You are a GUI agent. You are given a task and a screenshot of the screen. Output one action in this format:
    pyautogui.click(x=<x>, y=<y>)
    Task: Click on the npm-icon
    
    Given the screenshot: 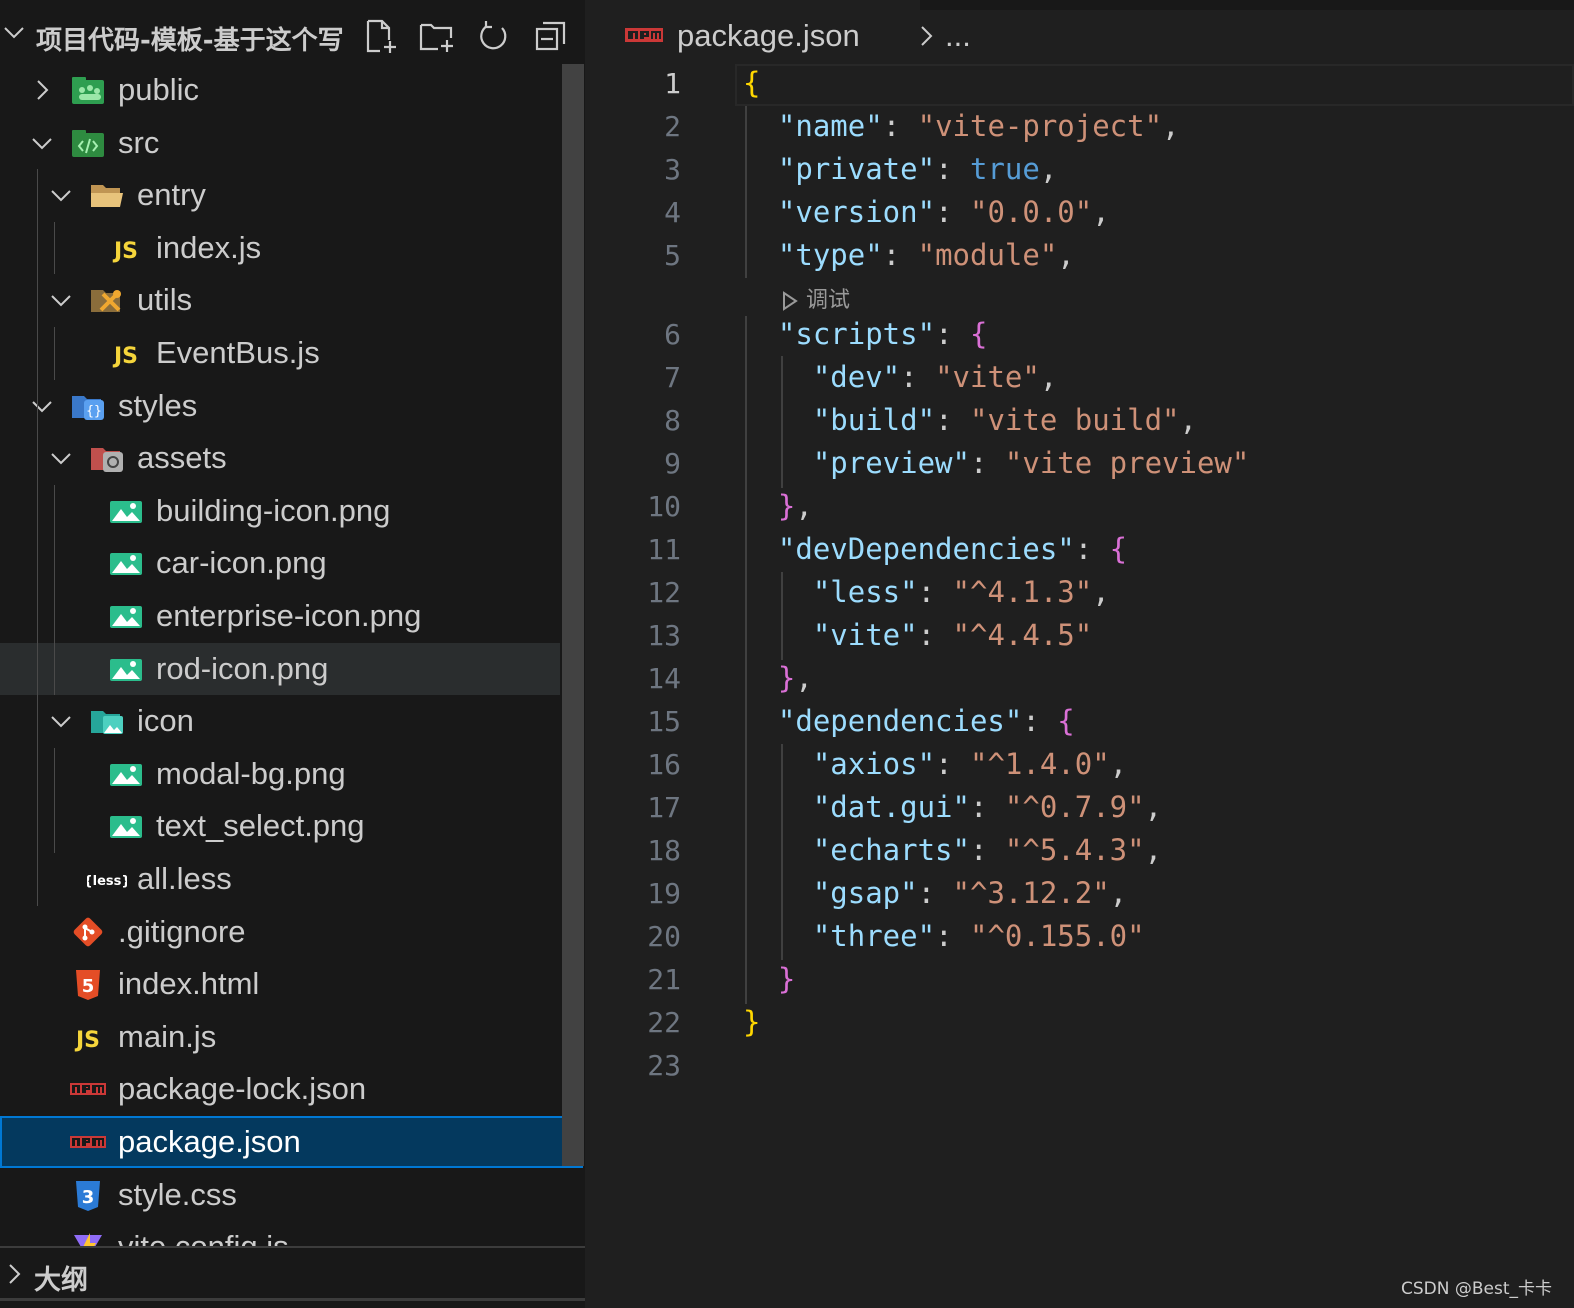 What is the action you would take?
    pyautogui.click(x=88, y=1089)
    